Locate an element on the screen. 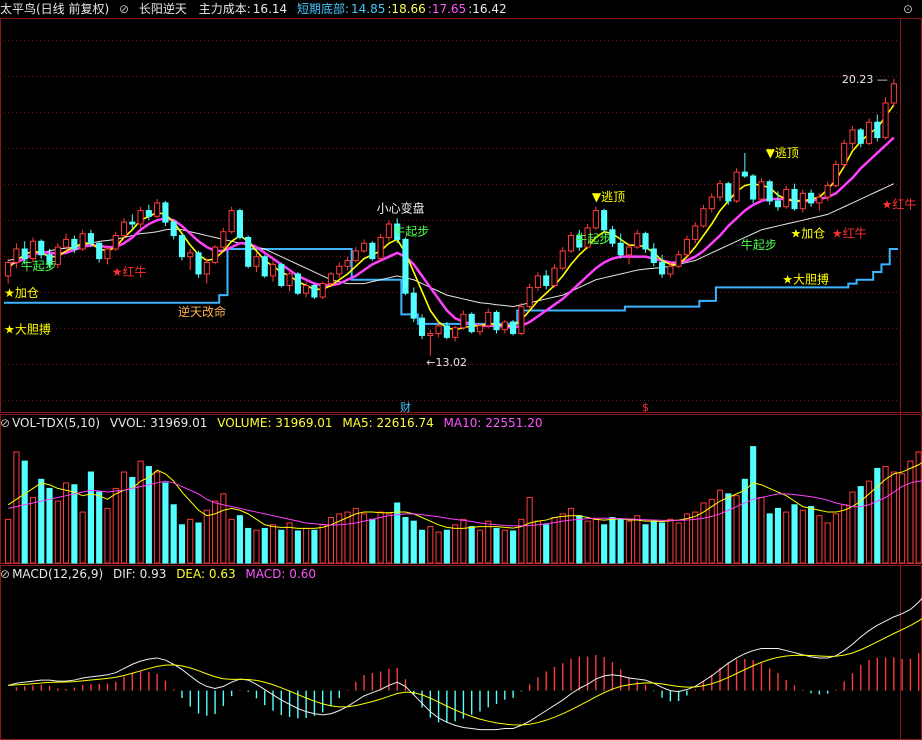 This screenshot has height=740, width=922. stock-title: 太平鸟(日线 前复权) is located at coordinates (54, 9).